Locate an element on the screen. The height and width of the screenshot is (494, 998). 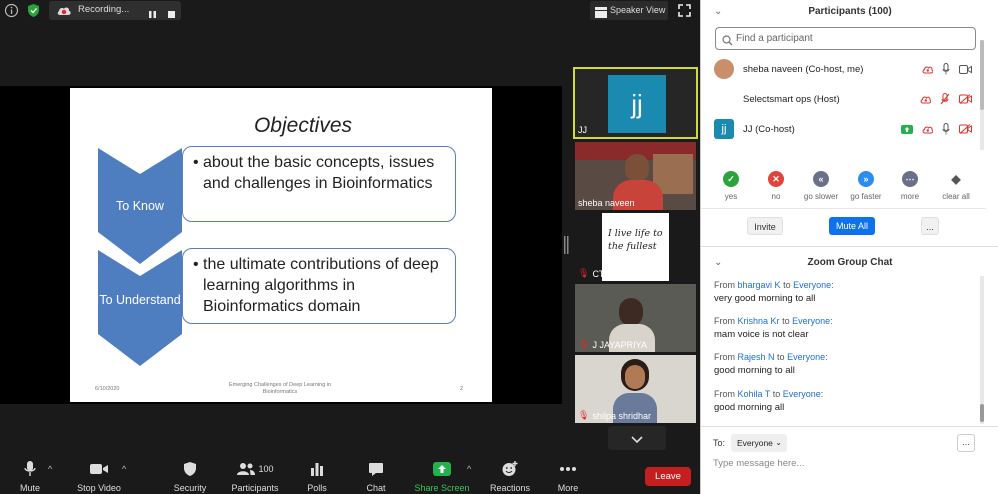
from-word: From is located at coordinates (724, 357).